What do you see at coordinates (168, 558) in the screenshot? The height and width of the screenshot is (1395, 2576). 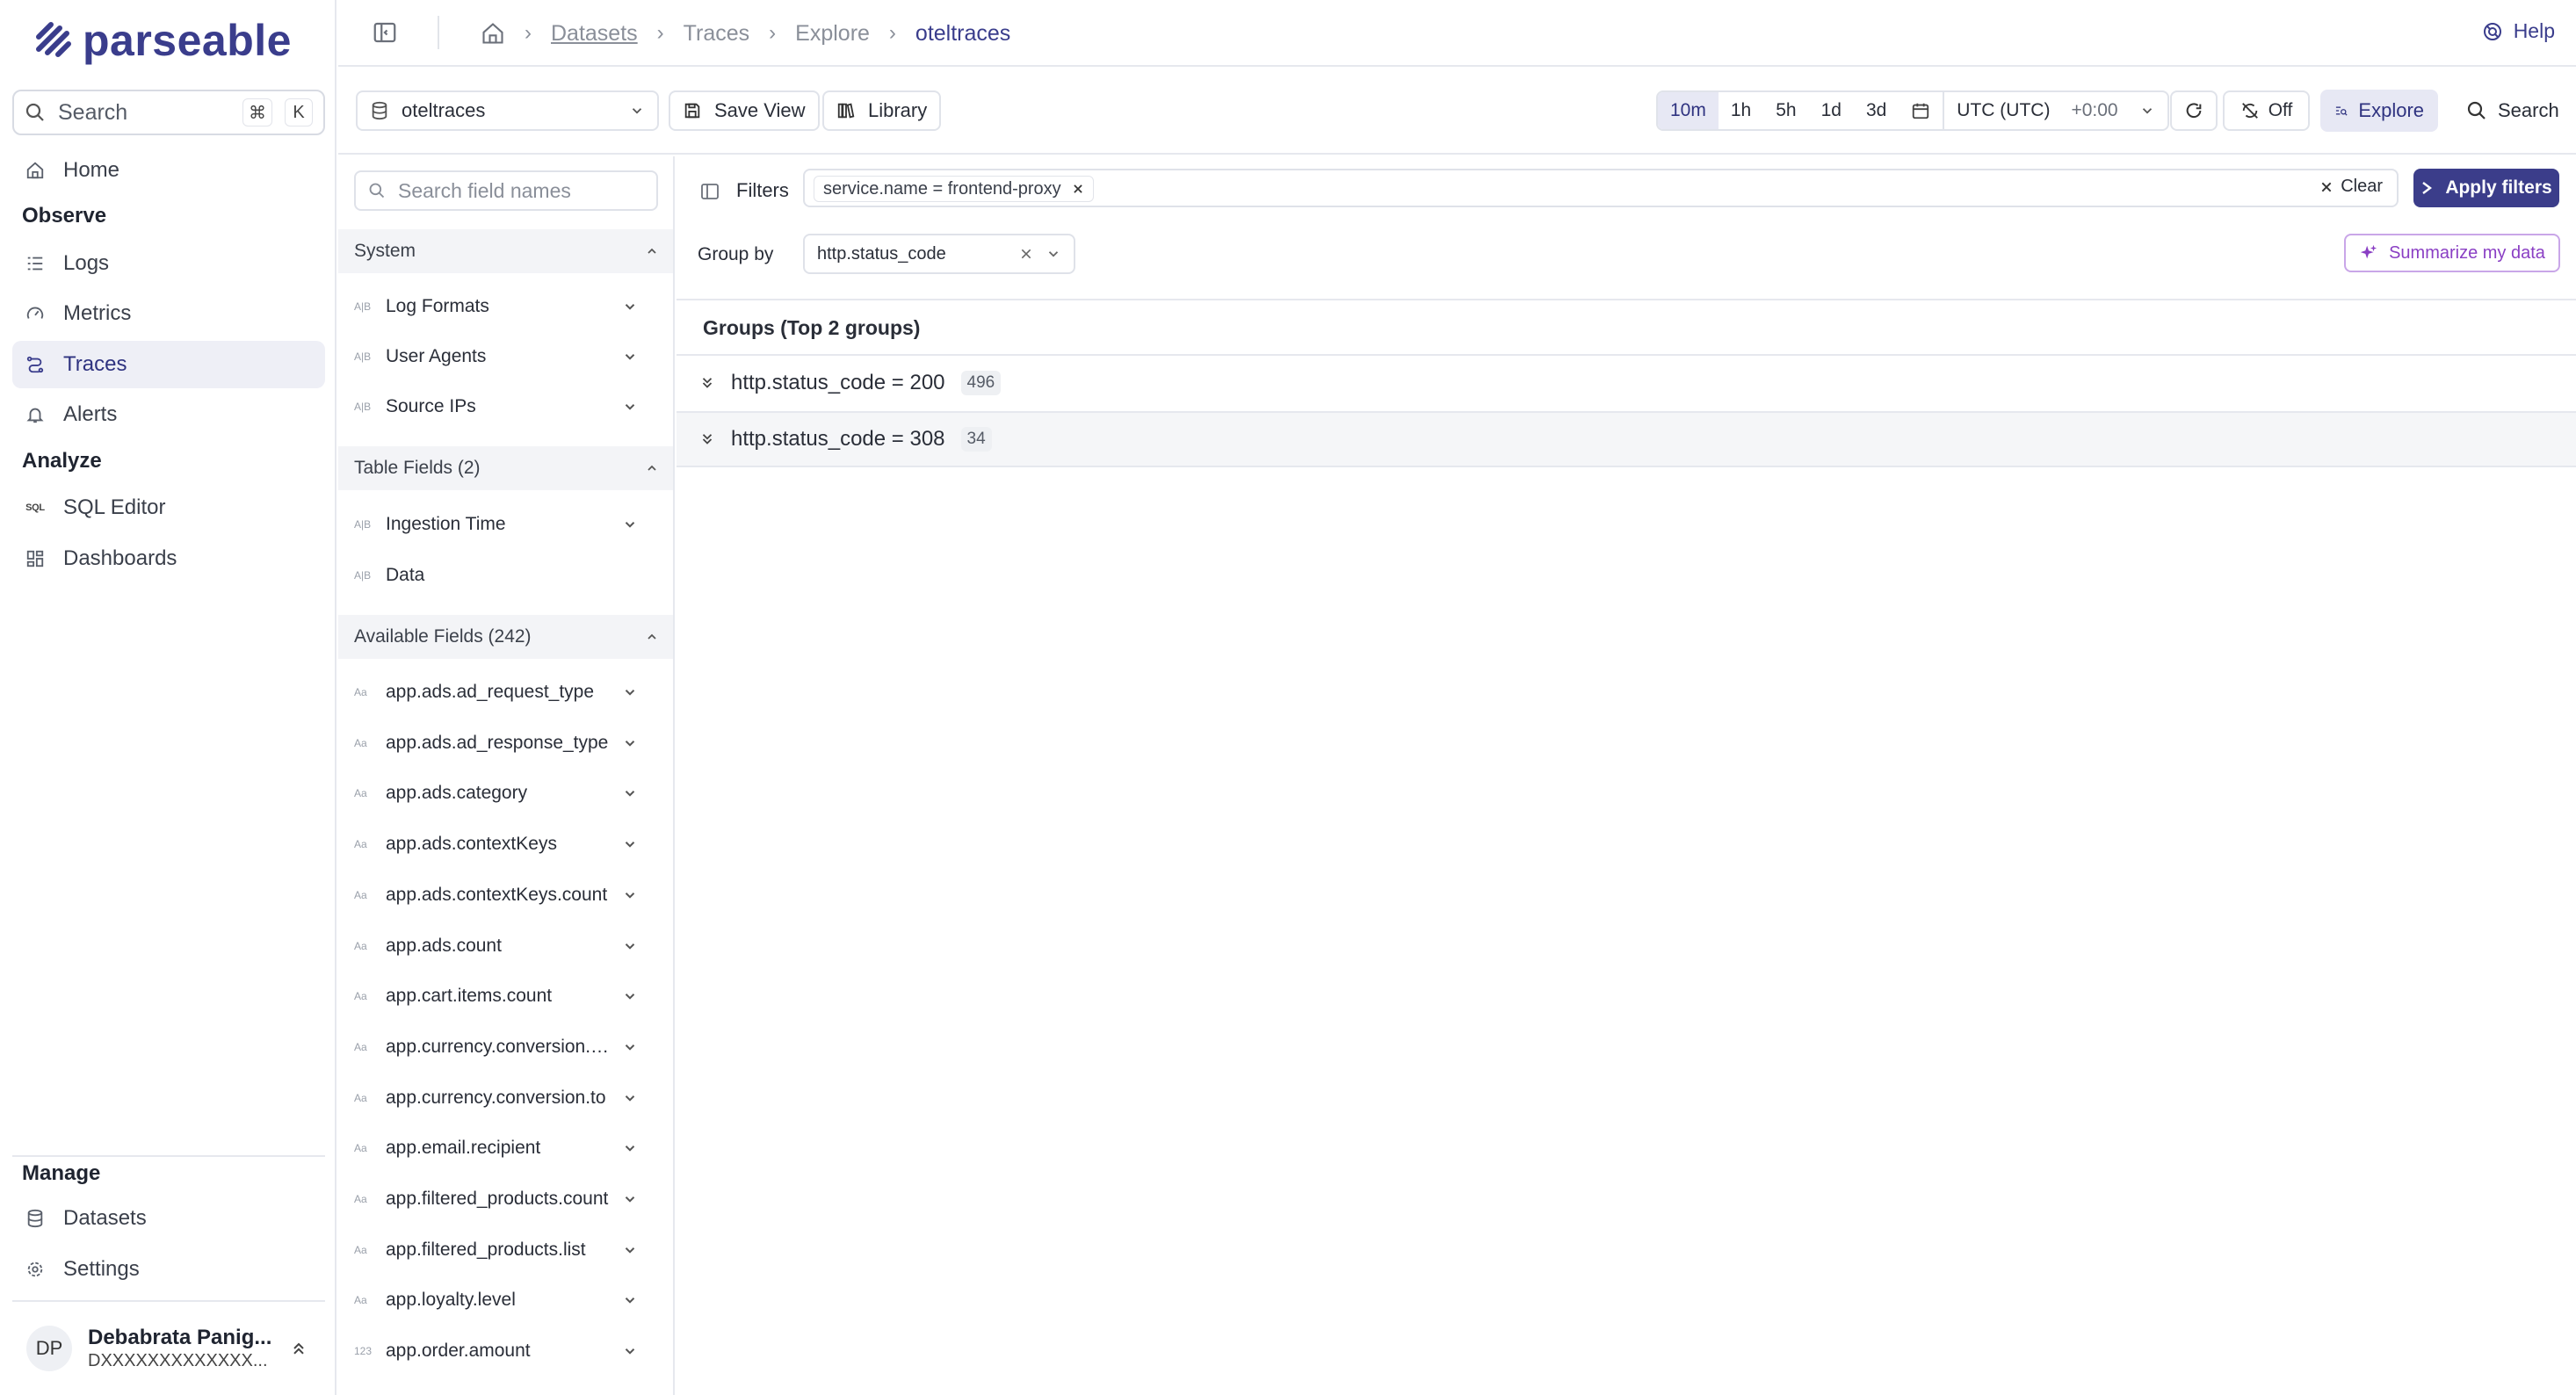 I see `nav-item-dashboards: Dashboards` at bounding box center [168, 558].